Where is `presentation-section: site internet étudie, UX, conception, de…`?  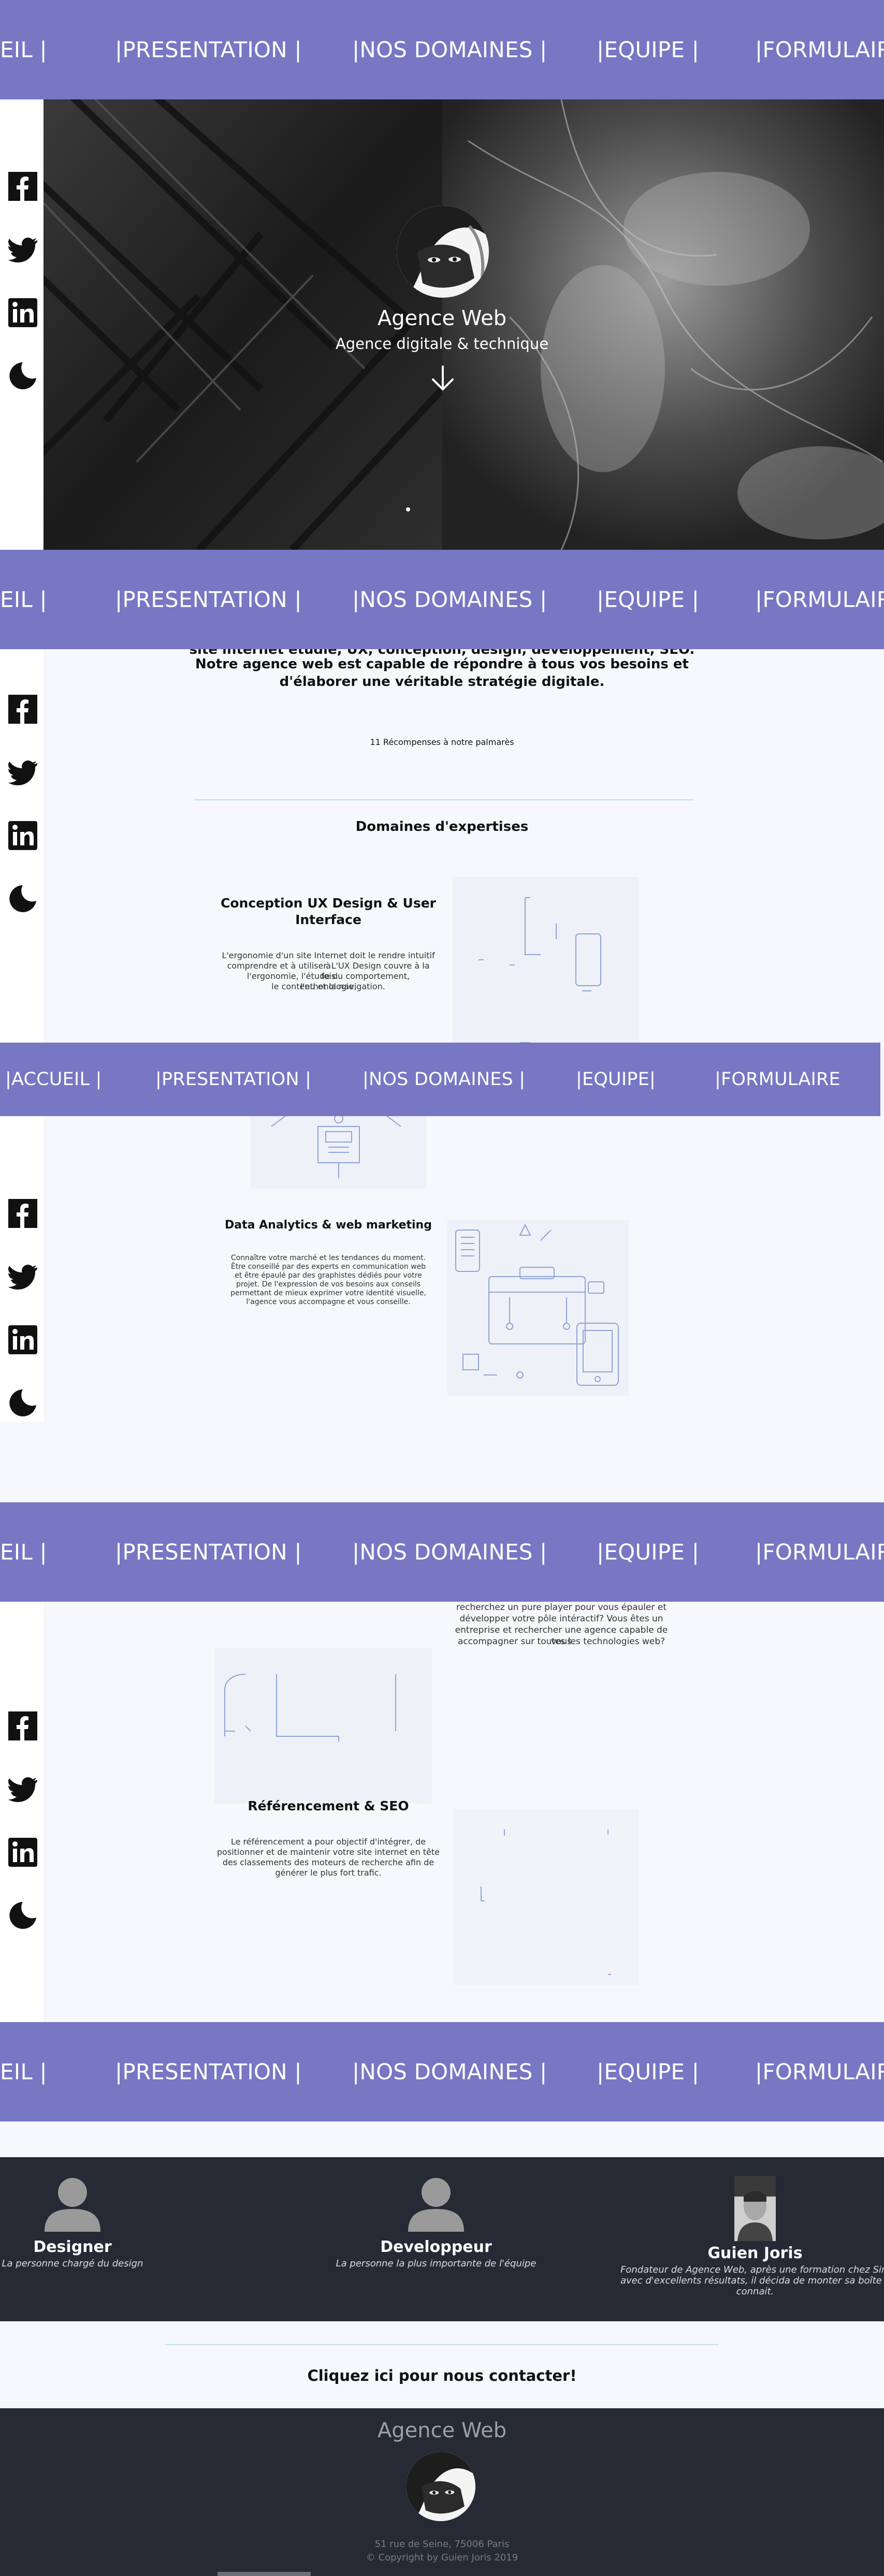
presentation-section: site internet étudie, UX, conception, de… is located at coordinates (464, 846).